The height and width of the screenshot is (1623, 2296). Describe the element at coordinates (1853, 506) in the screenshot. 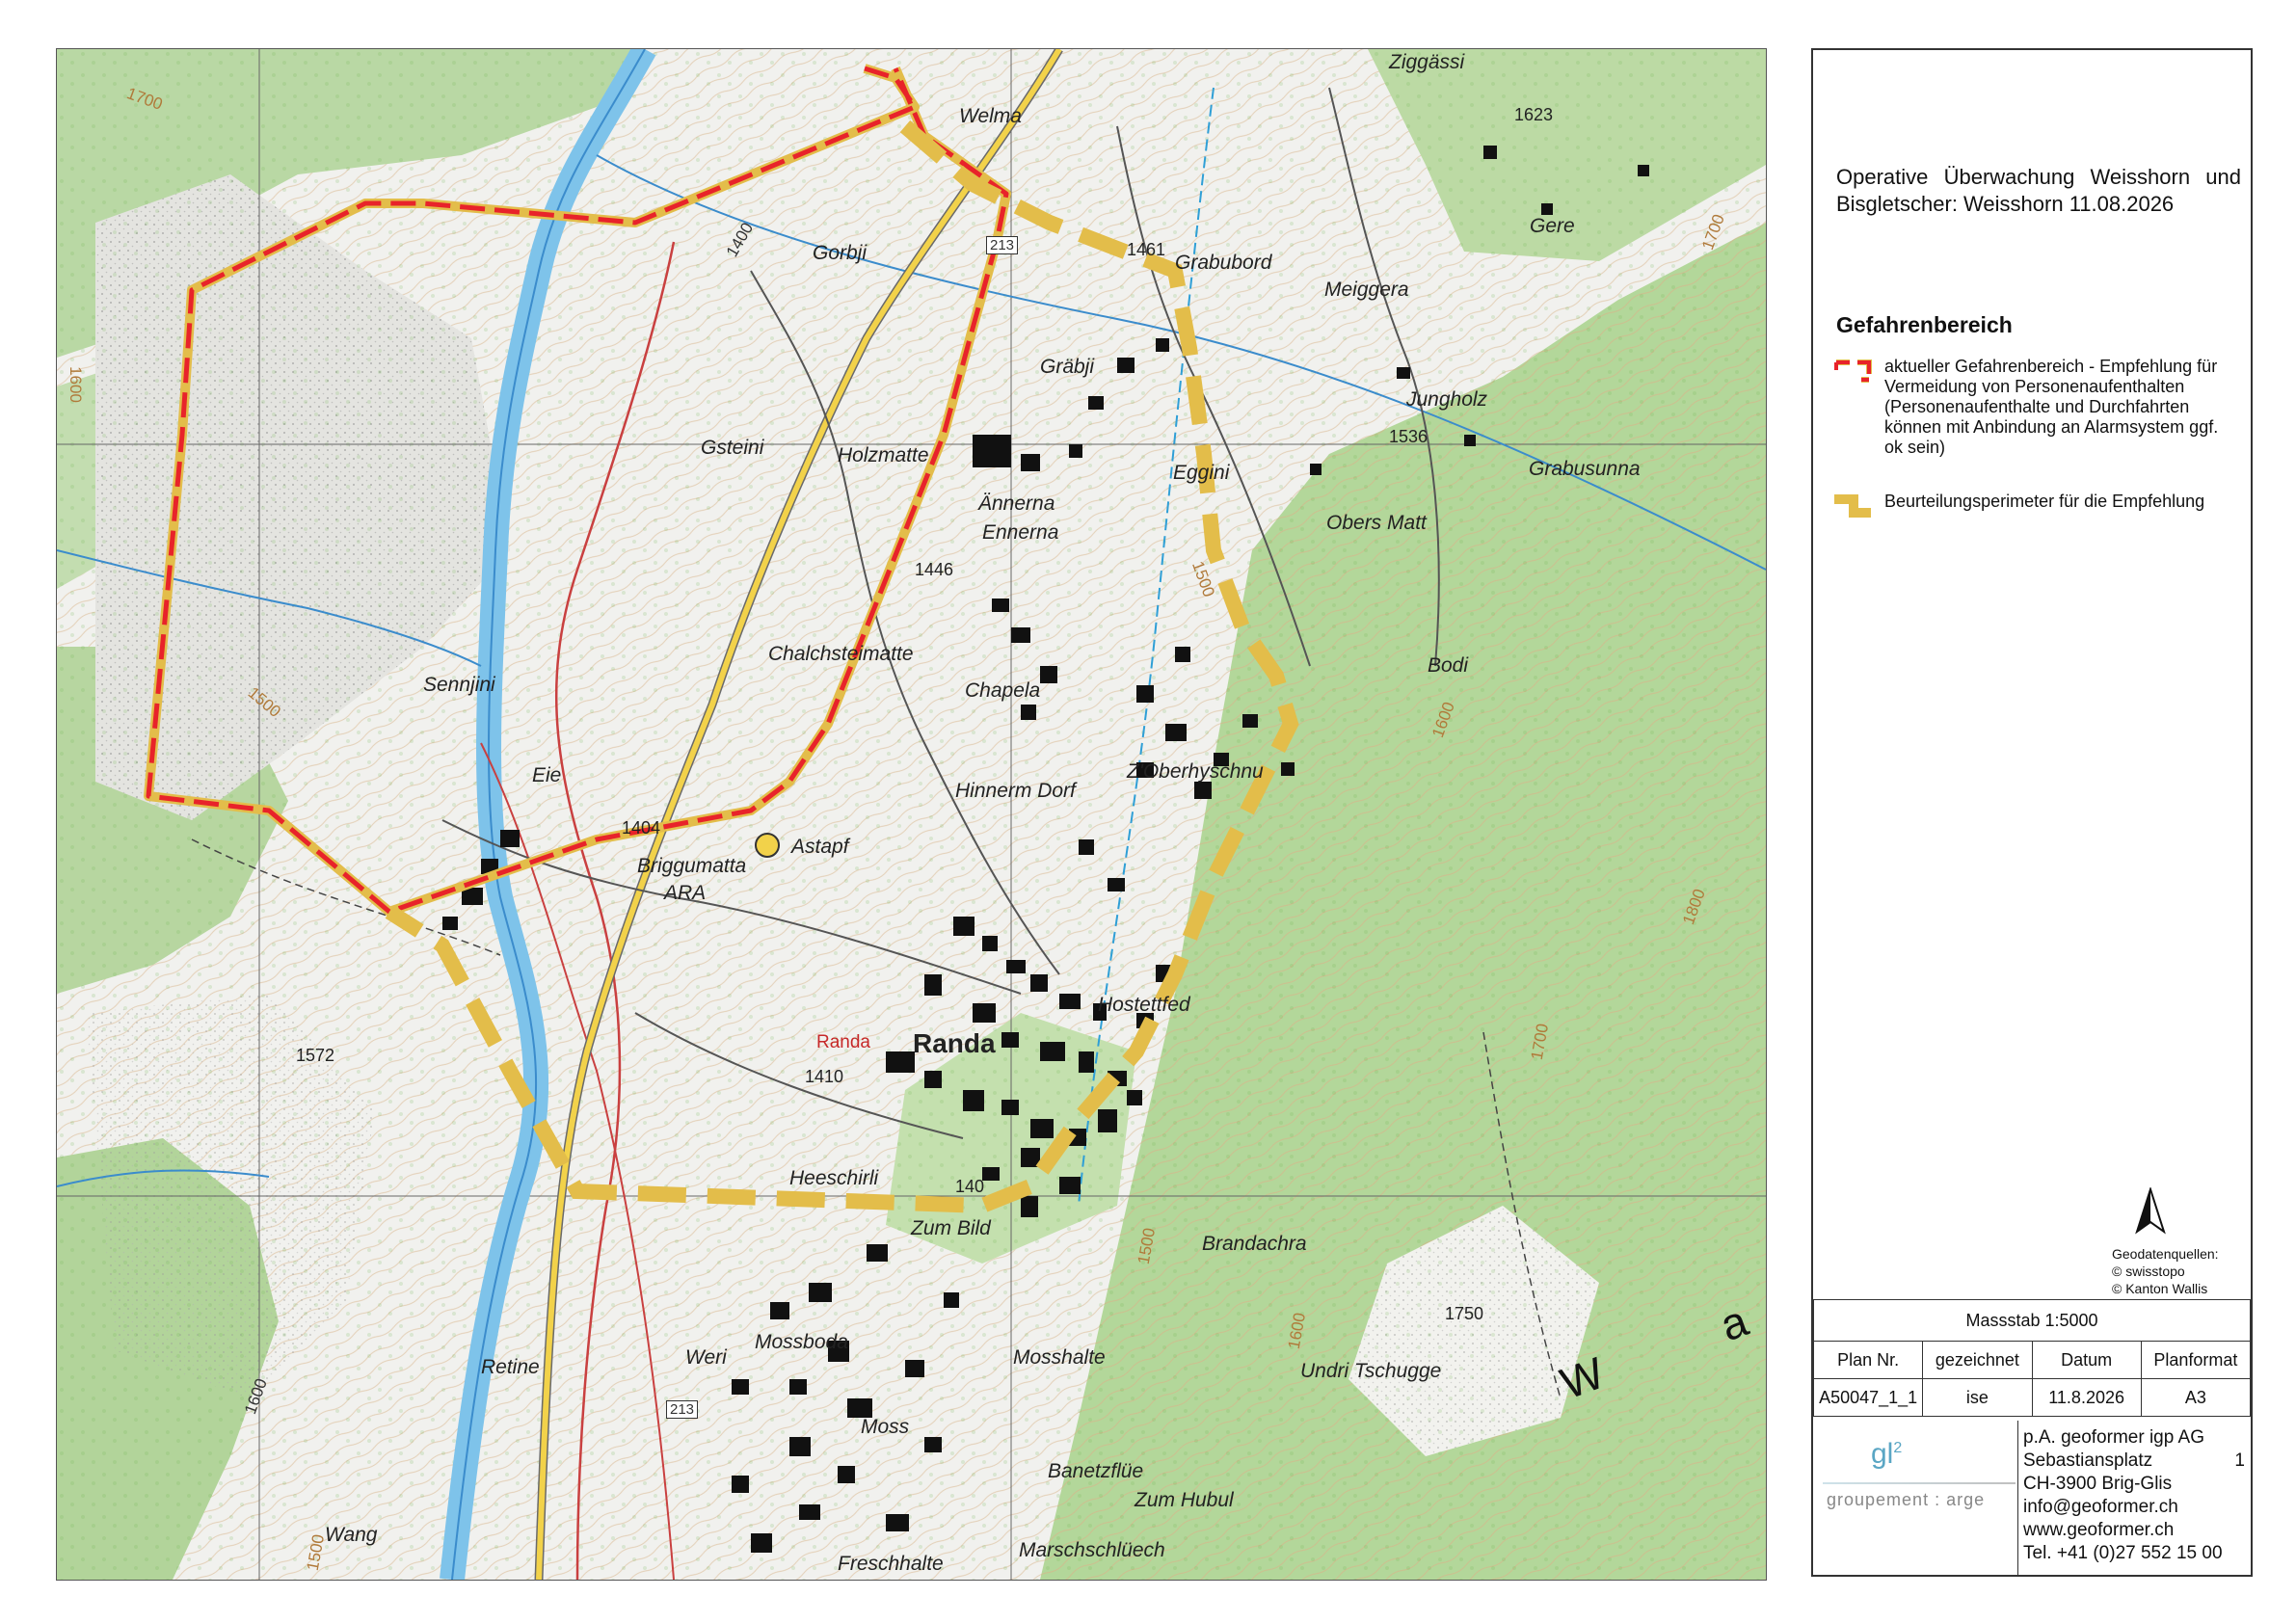

I see `yellow-dashed-outline-icon` at that location.